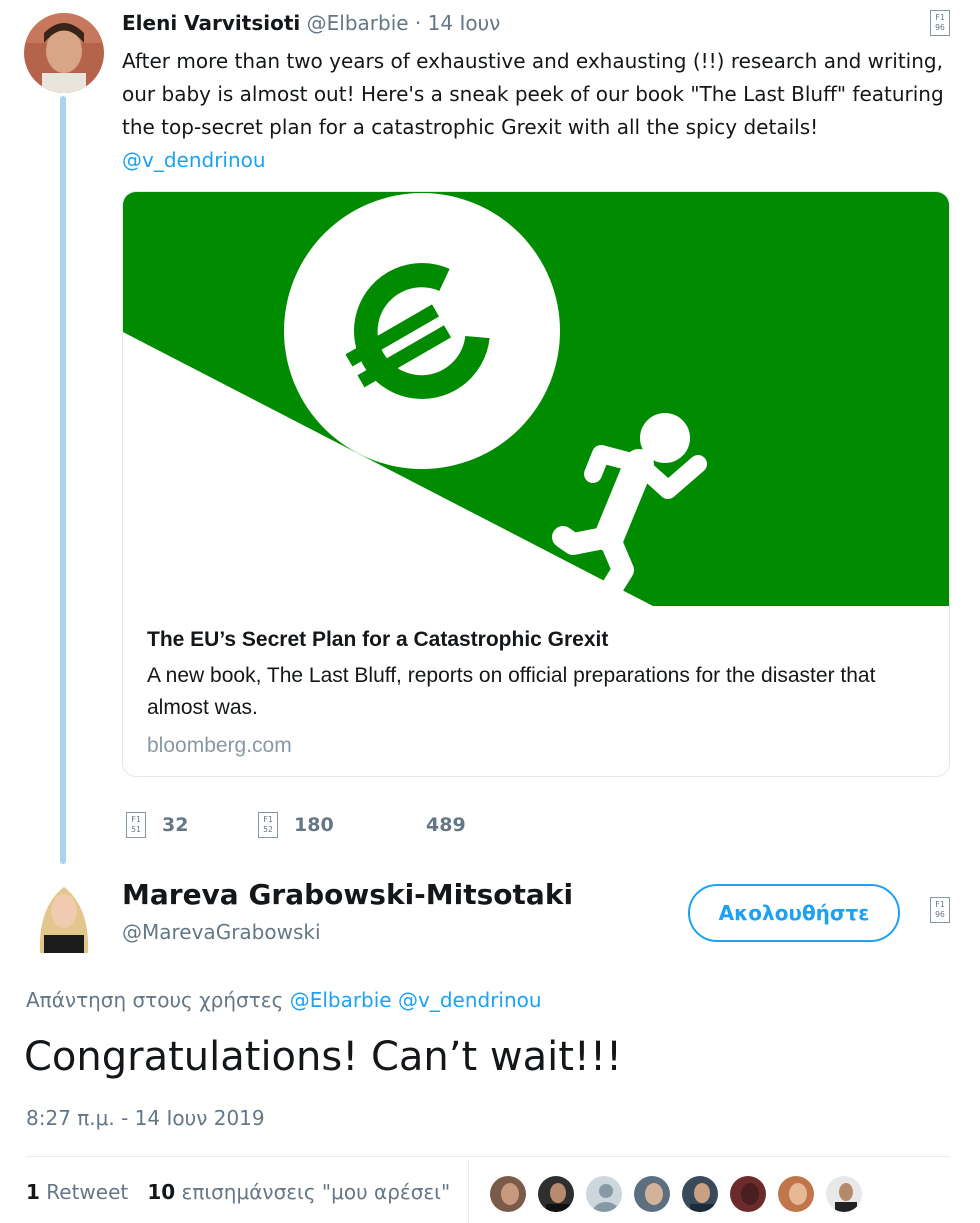 This screenshot has height=1223, width=980. I want to click on retweet-count: 180, so click(314, 825).